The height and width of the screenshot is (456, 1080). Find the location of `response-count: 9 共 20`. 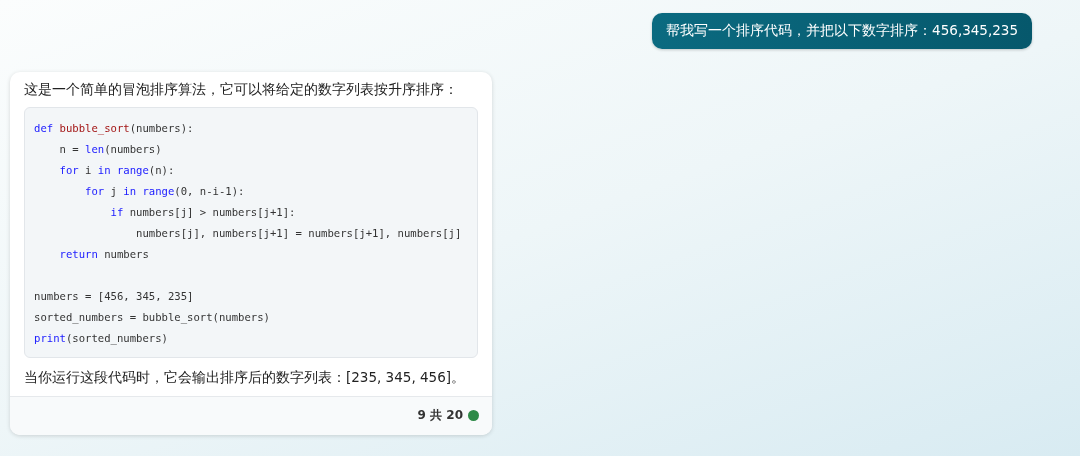

response-count: 9 共 20 is located at coordinates (440, 415).